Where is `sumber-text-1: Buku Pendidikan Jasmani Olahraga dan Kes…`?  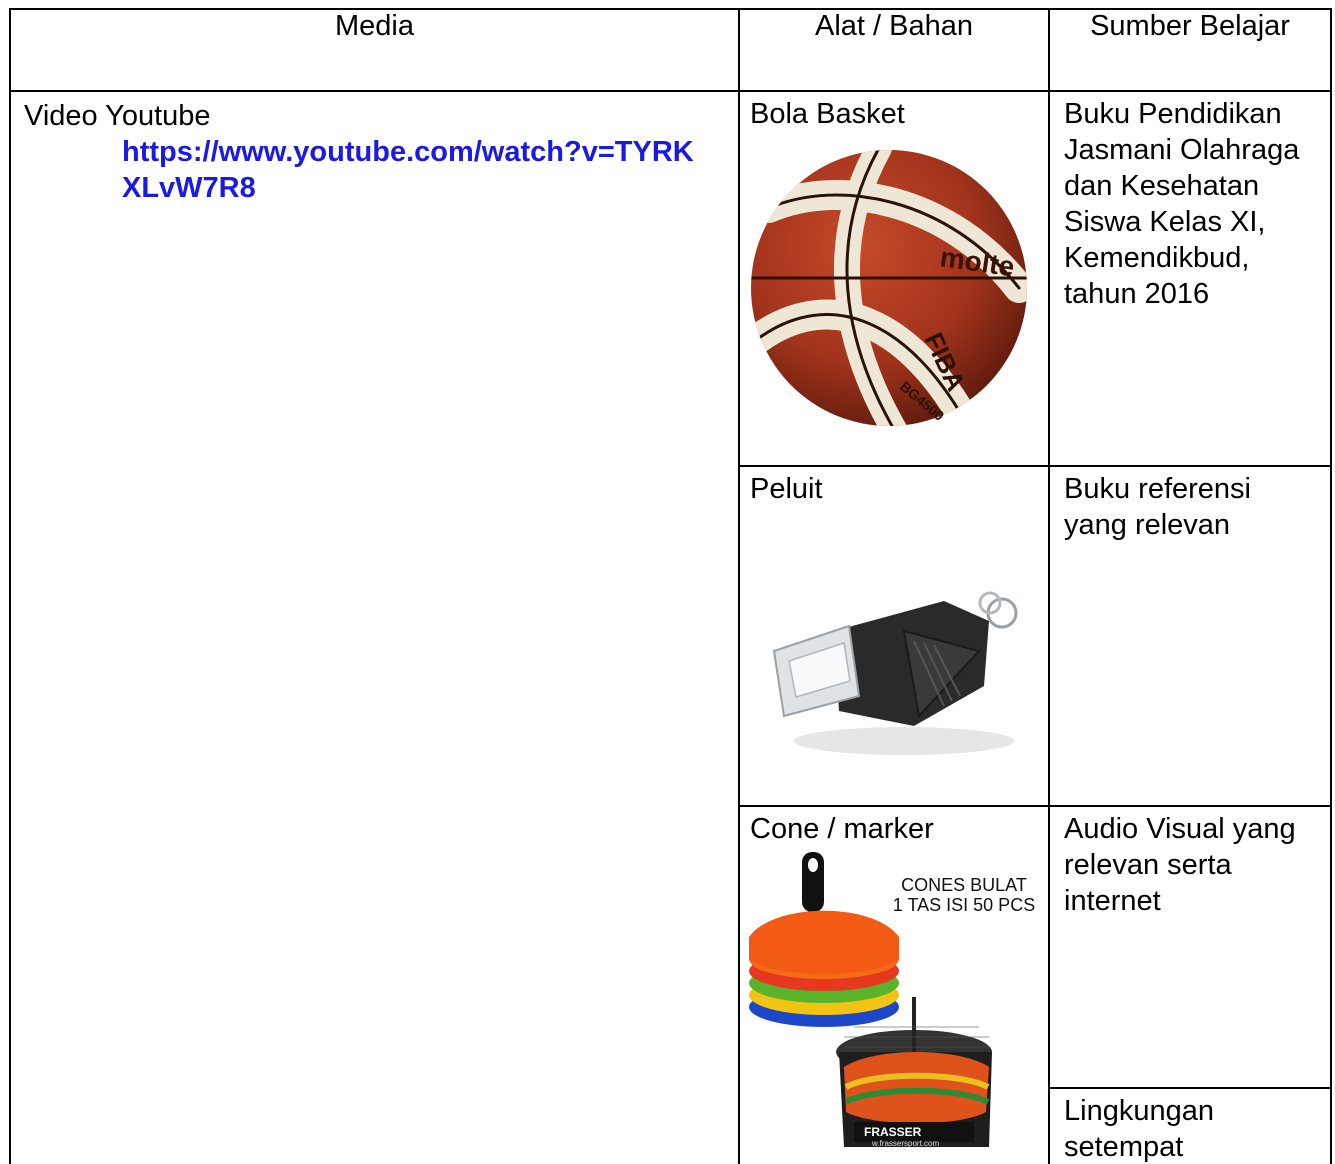
sumber-text-1: Buku Pendidikan Jasmani Olahraga dan Kes… is located at coordinates (1182, 204).